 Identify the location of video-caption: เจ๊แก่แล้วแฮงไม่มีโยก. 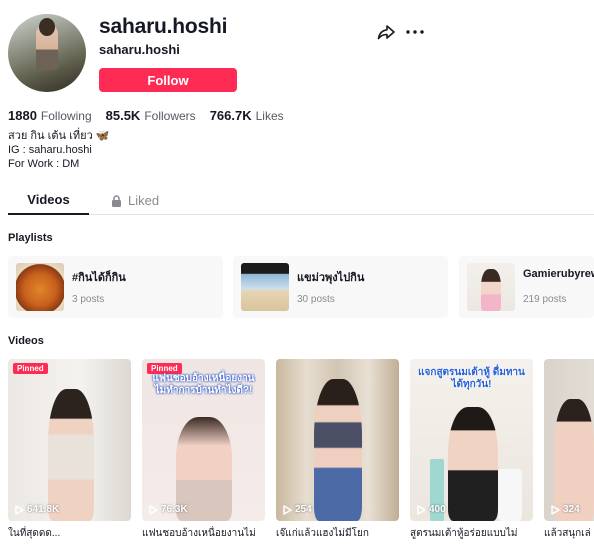
(337, 533).